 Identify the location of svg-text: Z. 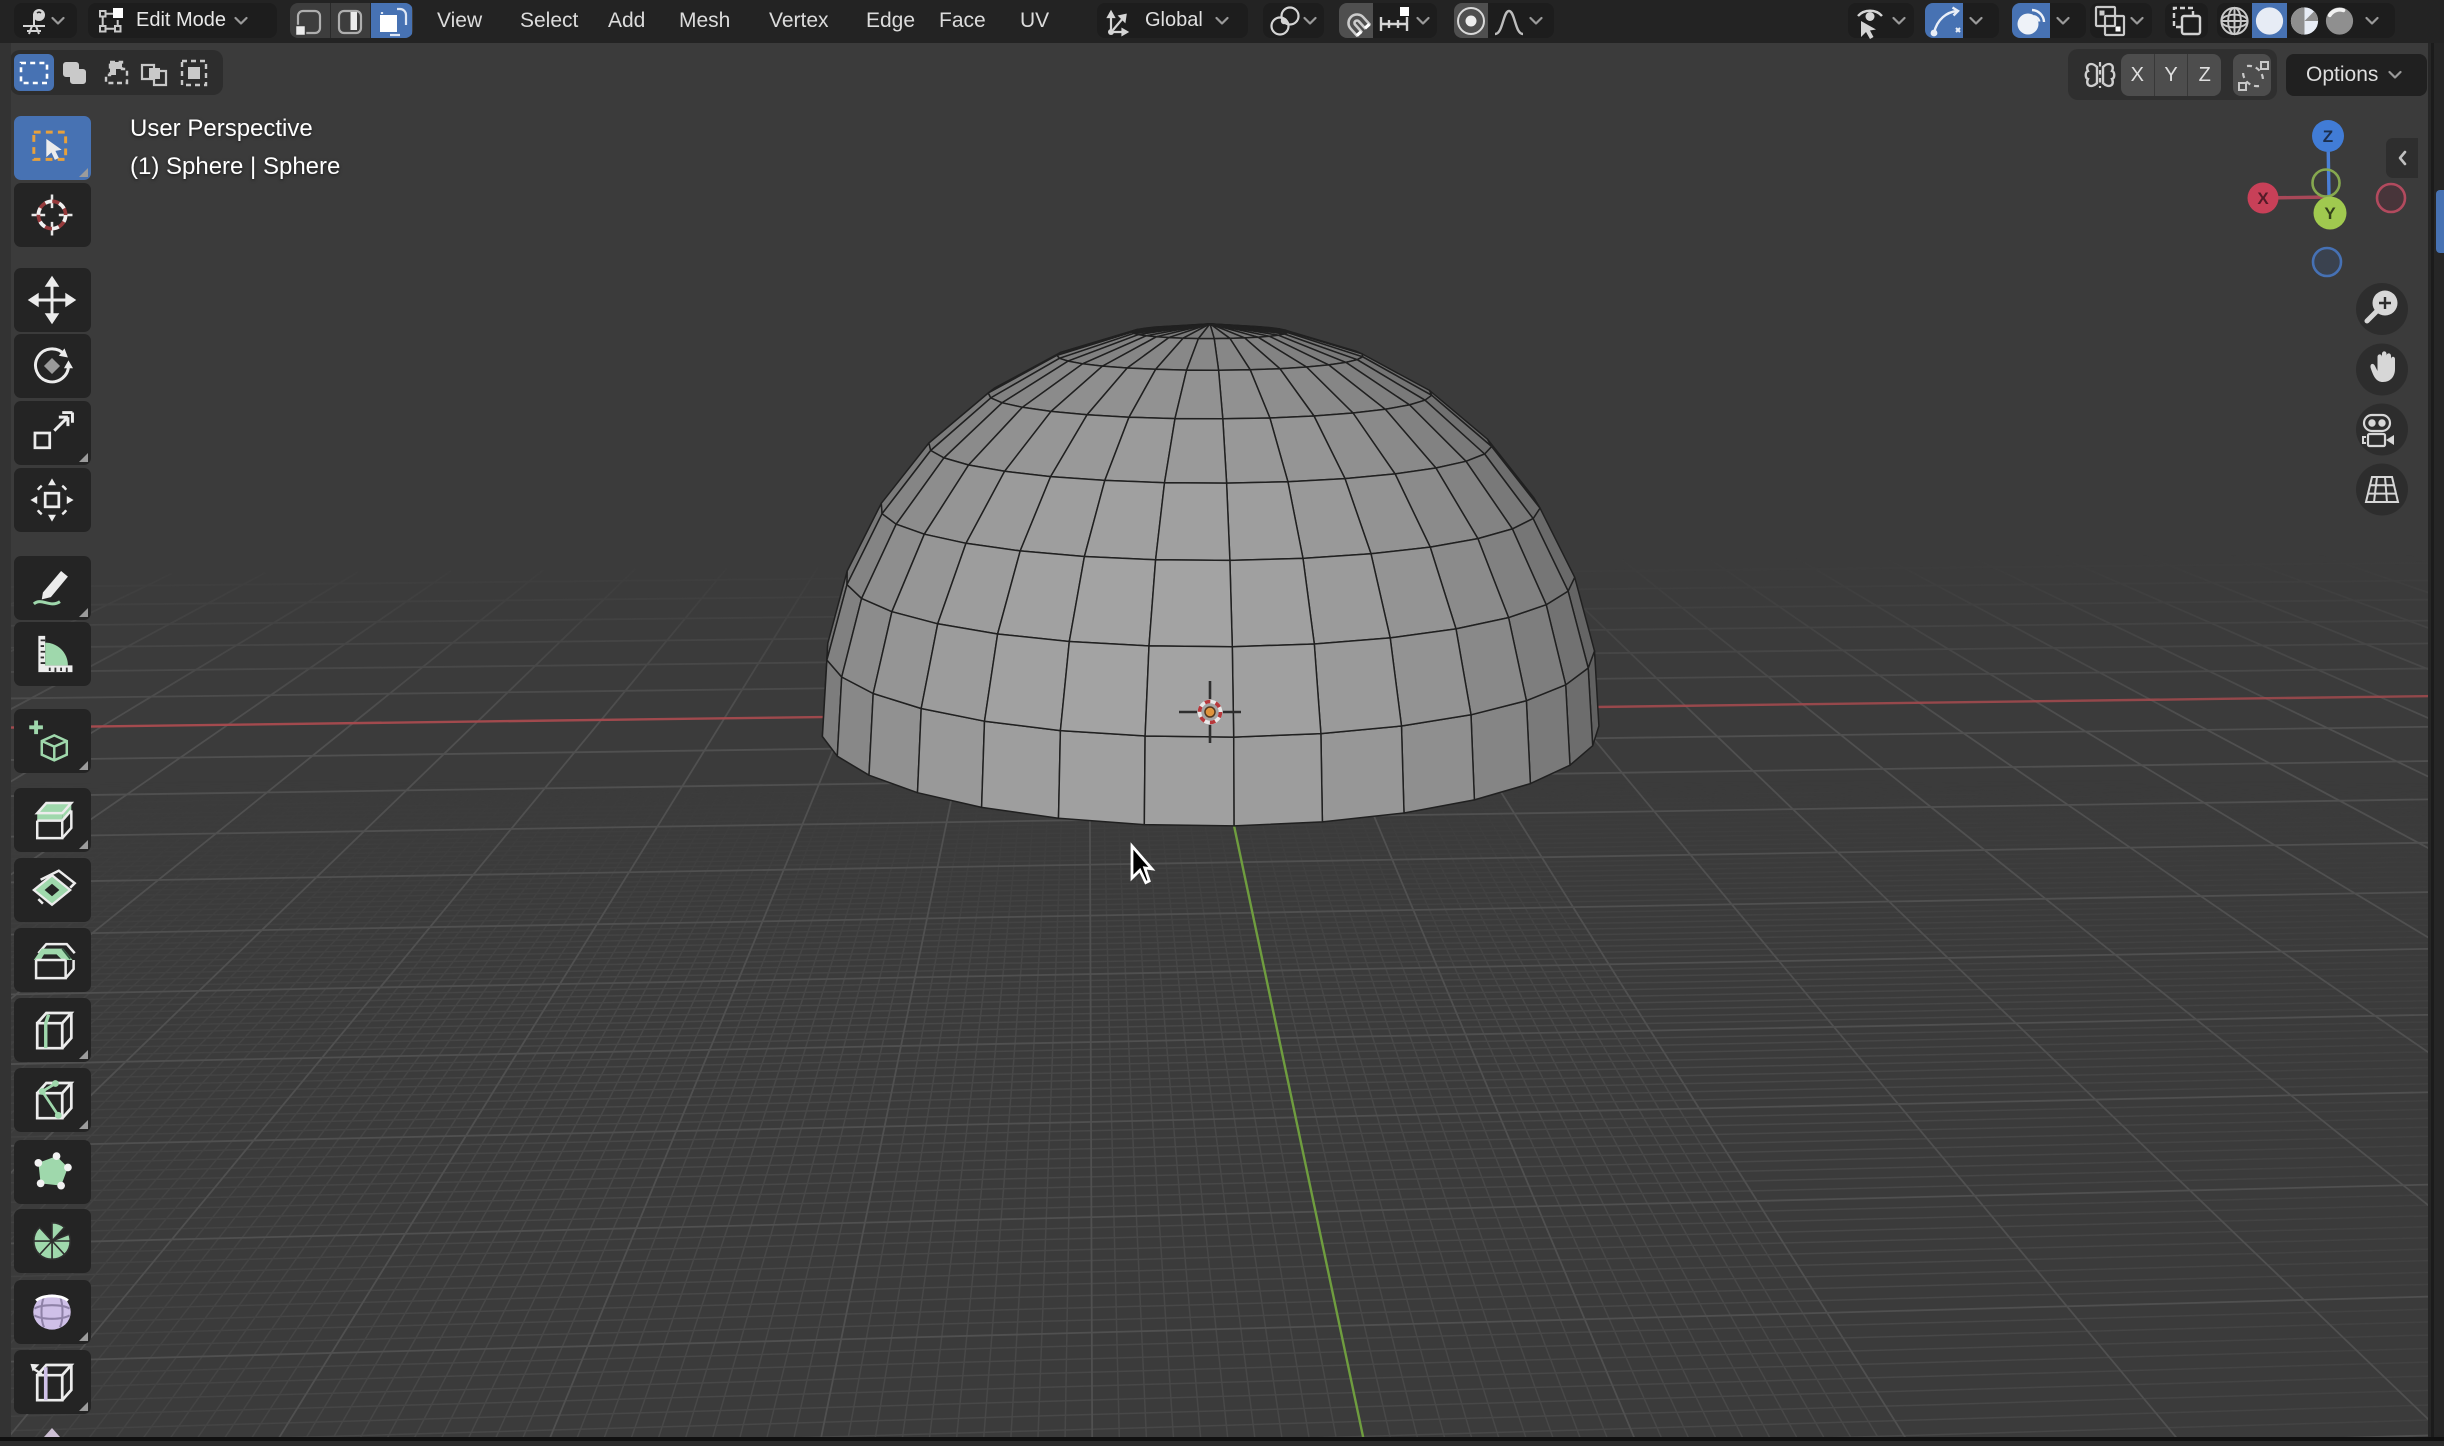
(2328, 136).